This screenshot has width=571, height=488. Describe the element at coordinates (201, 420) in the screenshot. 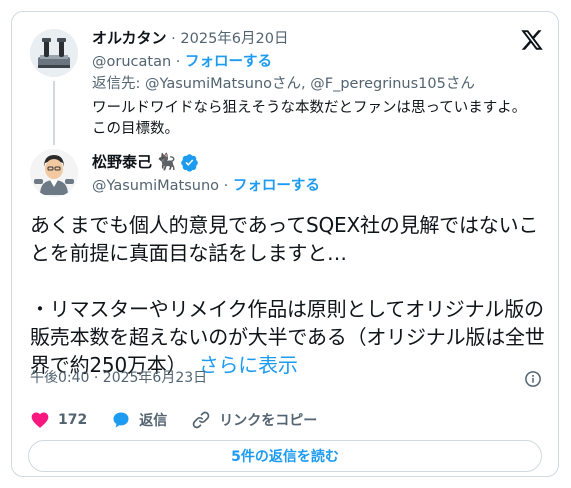

I see `link-icon` at that location.